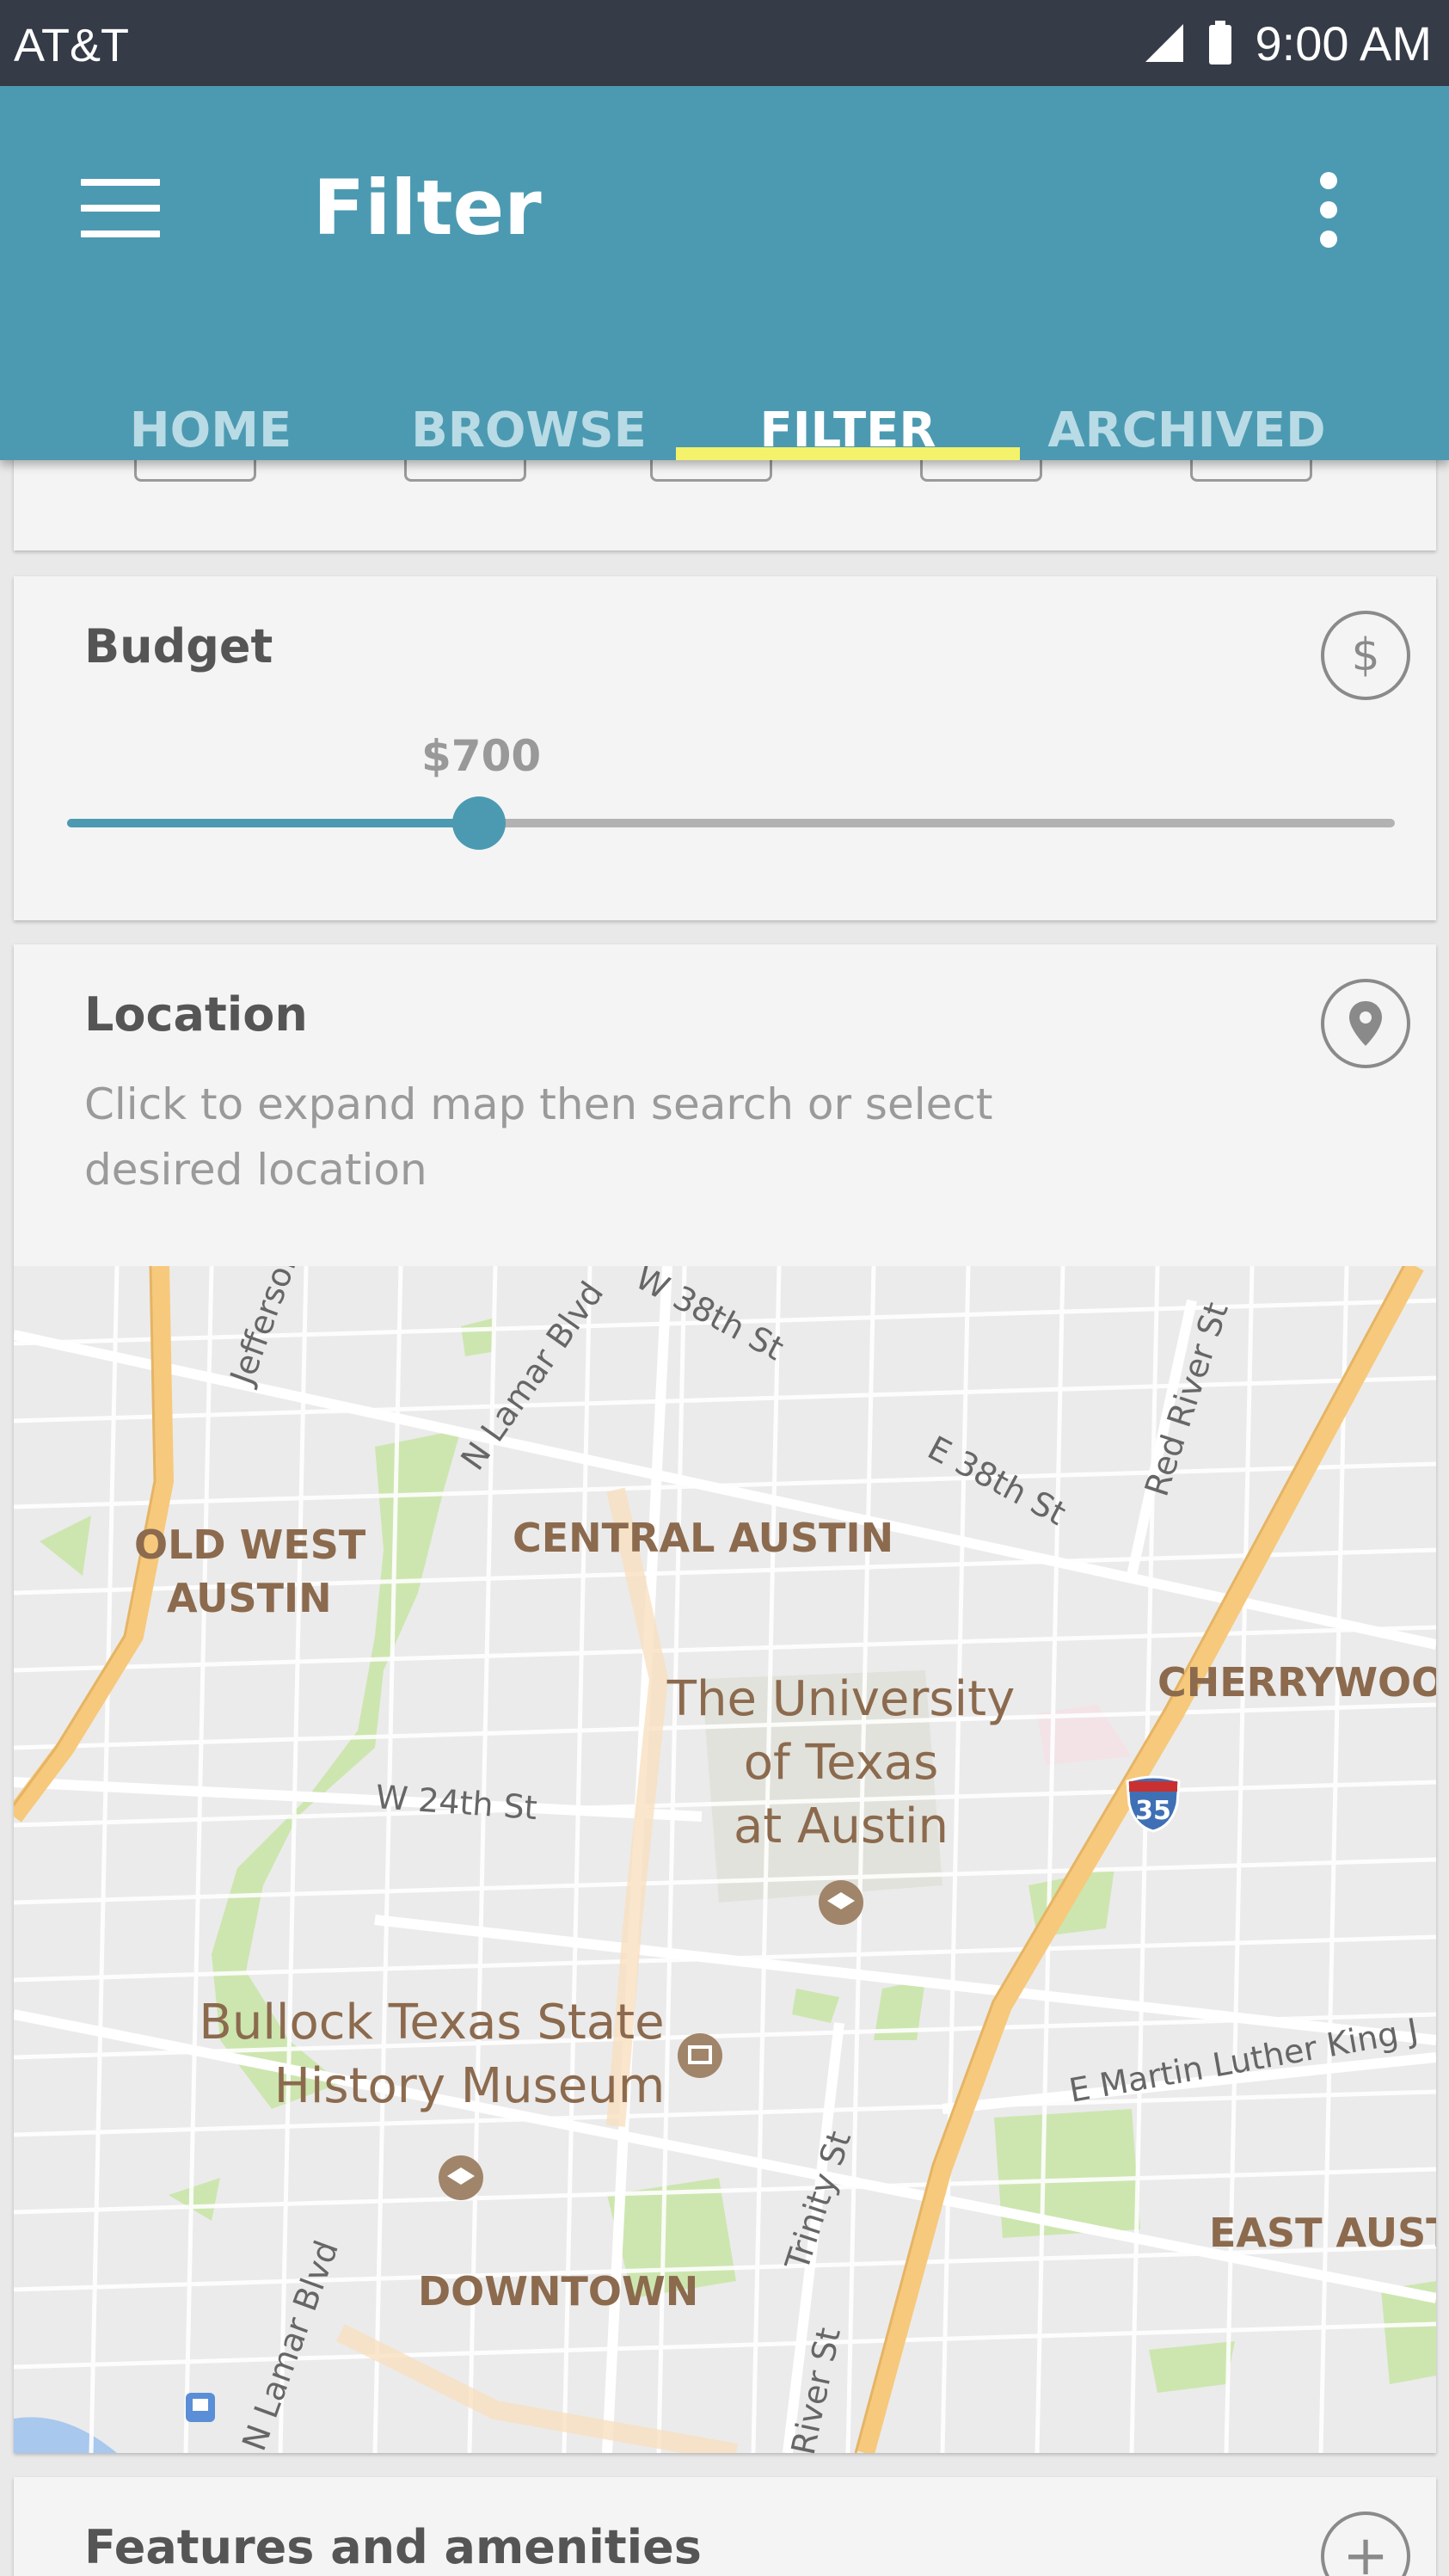 The image size is (1449, 2576). Describe the element at coordinates (1219, 43) in the screenshot. I see `battery-icon` at that location.